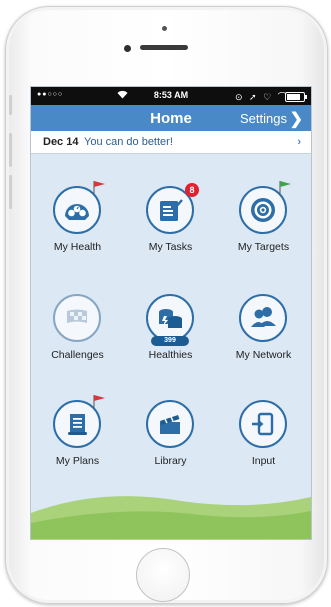 Image resolution: width=331 pixels, height=607 pixels. Describe the element at coordinates (170, 247) in the screenshot. I see `tile-label: My Tasks` at that location.